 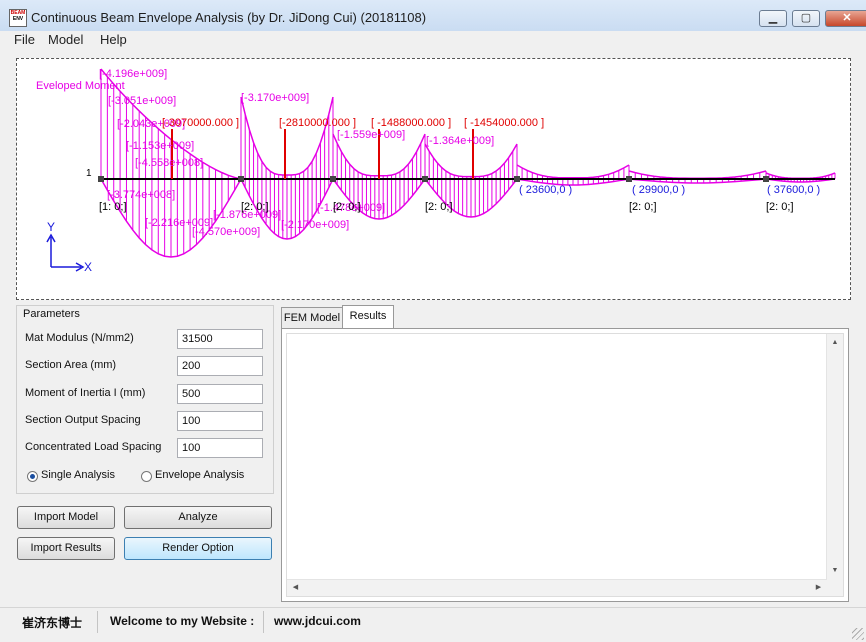 I want to click on moment-value-13: [-2.170e+009], so click(x=315, y=225).